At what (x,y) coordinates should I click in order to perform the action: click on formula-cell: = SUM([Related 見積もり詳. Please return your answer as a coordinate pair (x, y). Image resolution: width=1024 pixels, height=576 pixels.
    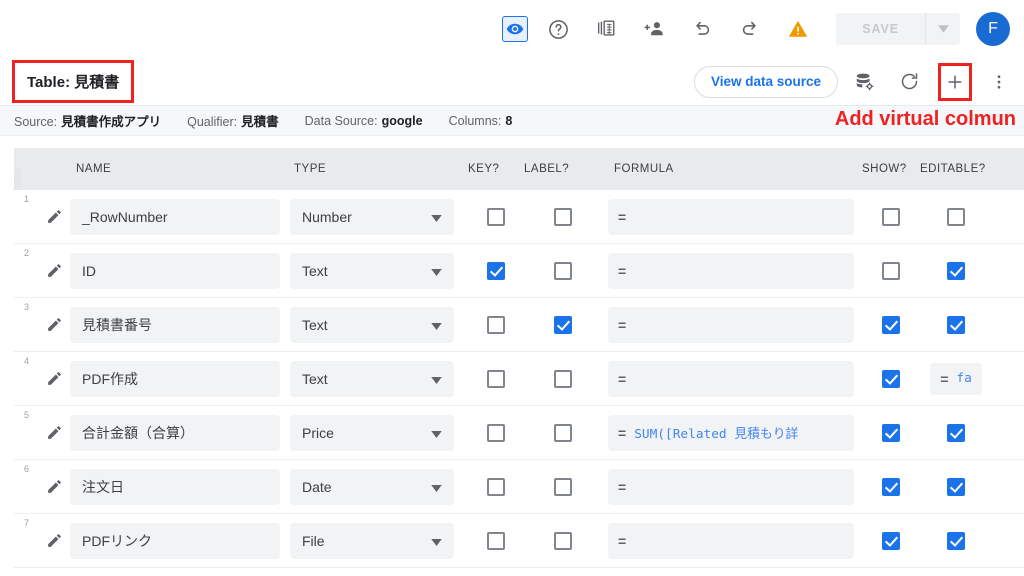
    Looking at the image, I should click on (731, 432).